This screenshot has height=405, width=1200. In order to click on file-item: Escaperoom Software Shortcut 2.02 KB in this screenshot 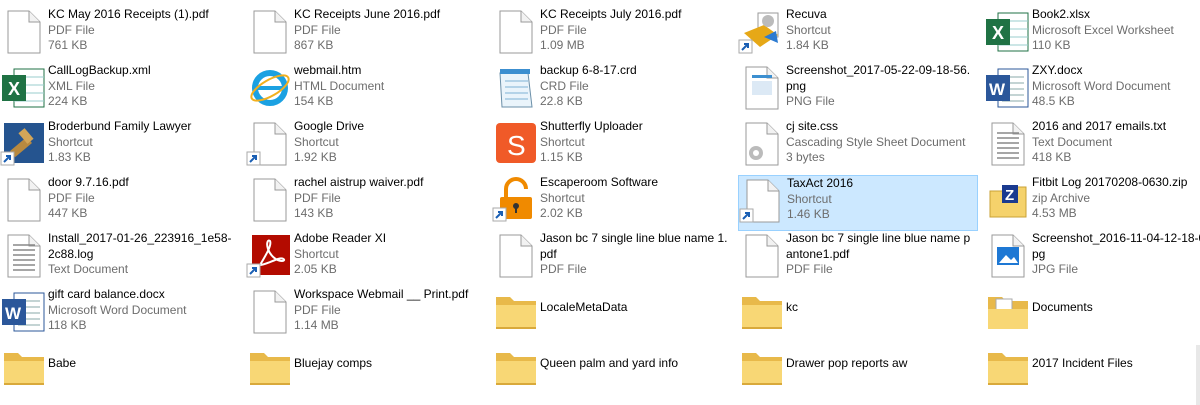, I will do `click(612, 203)`.